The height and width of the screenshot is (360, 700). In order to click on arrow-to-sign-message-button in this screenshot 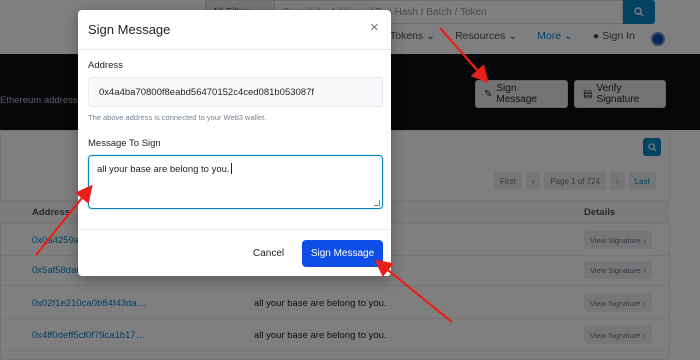, I will do `click(464, 55)`.